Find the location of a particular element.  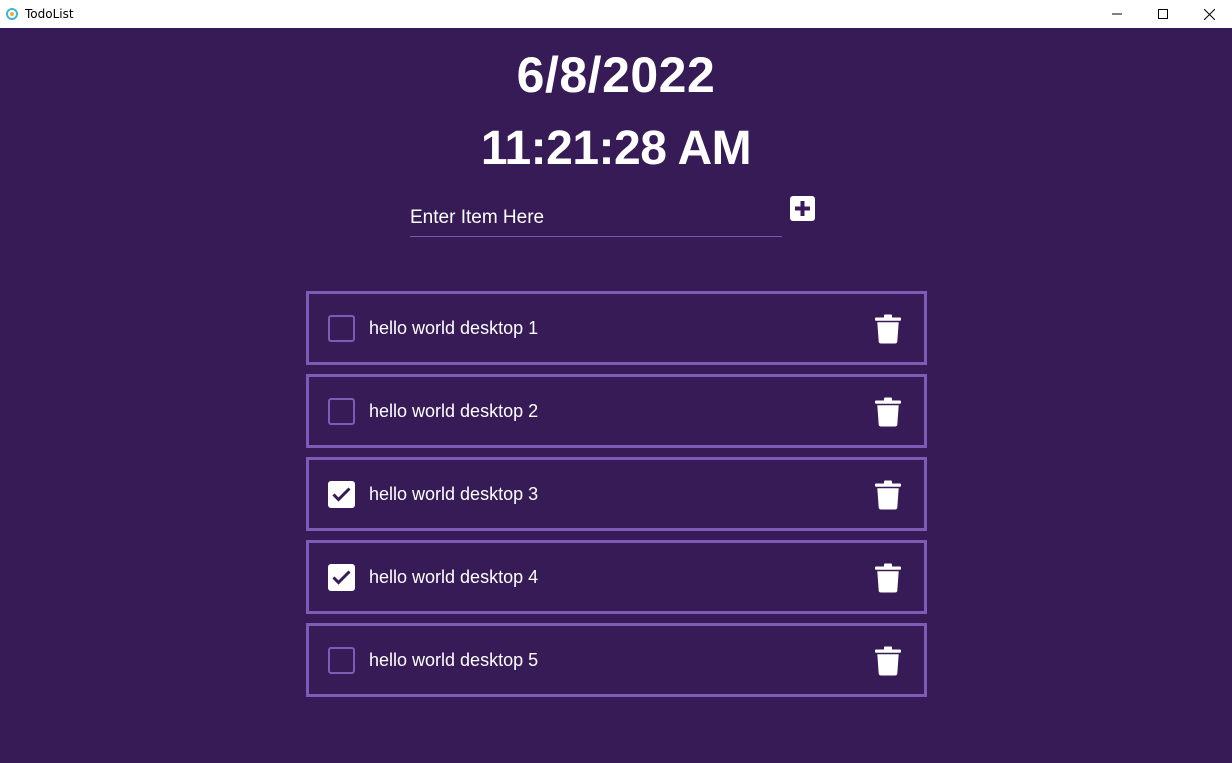

title-bar: TodoList is located at coordinates (616, 14).